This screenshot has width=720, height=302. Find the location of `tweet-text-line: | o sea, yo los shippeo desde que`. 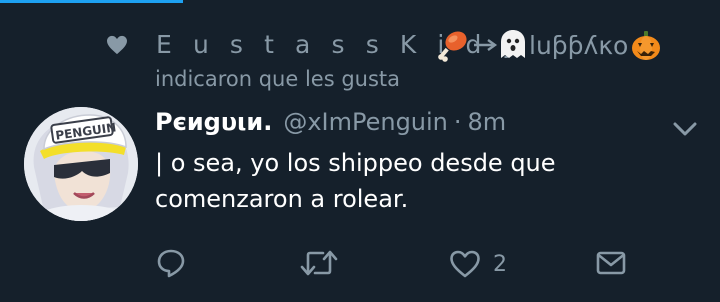

tweet-text-line: | o sea, yo los shippeo desde que is located at coordinates (355, 163).